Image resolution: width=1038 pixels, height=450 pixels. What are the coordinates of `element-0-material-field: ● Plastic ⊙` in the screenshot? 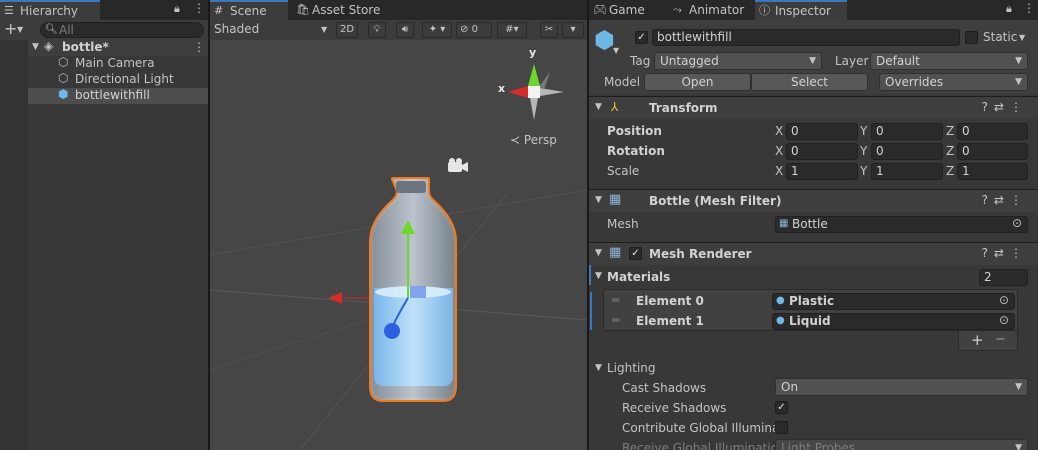 It's located at (893, 301).